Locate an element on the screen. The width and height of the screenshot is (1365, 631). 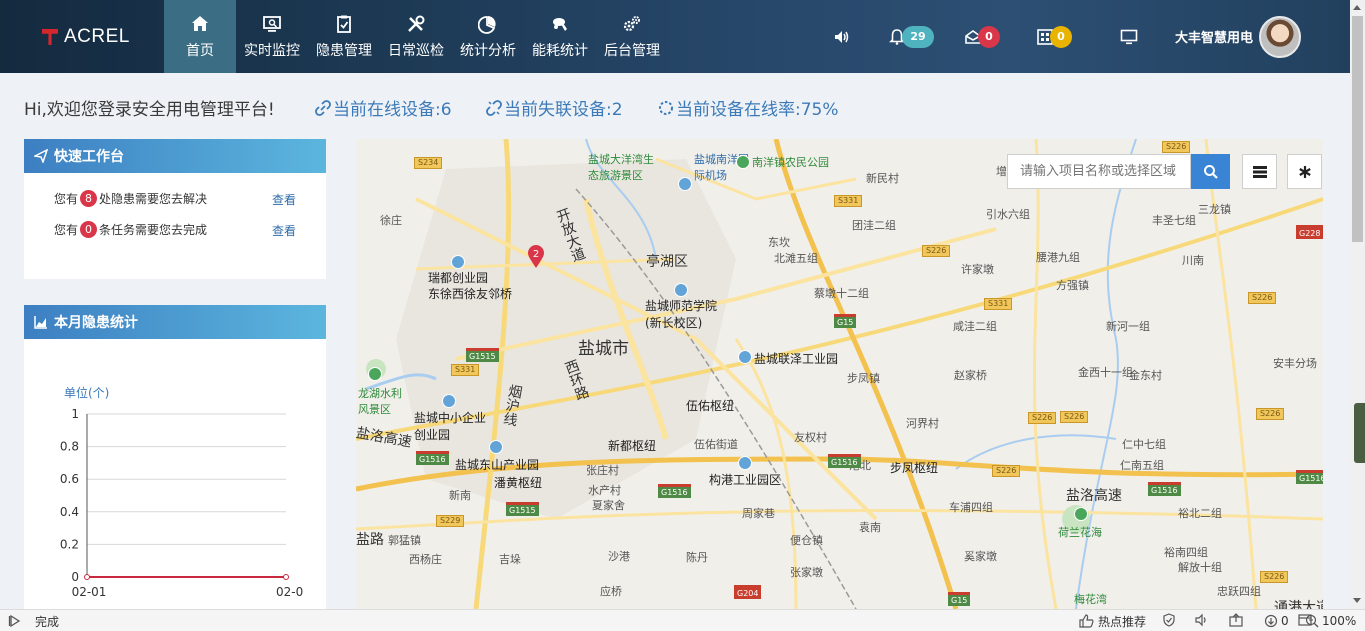
offline-devices-stat: 当前失联设备:2 is located at coordinates (554, 107).